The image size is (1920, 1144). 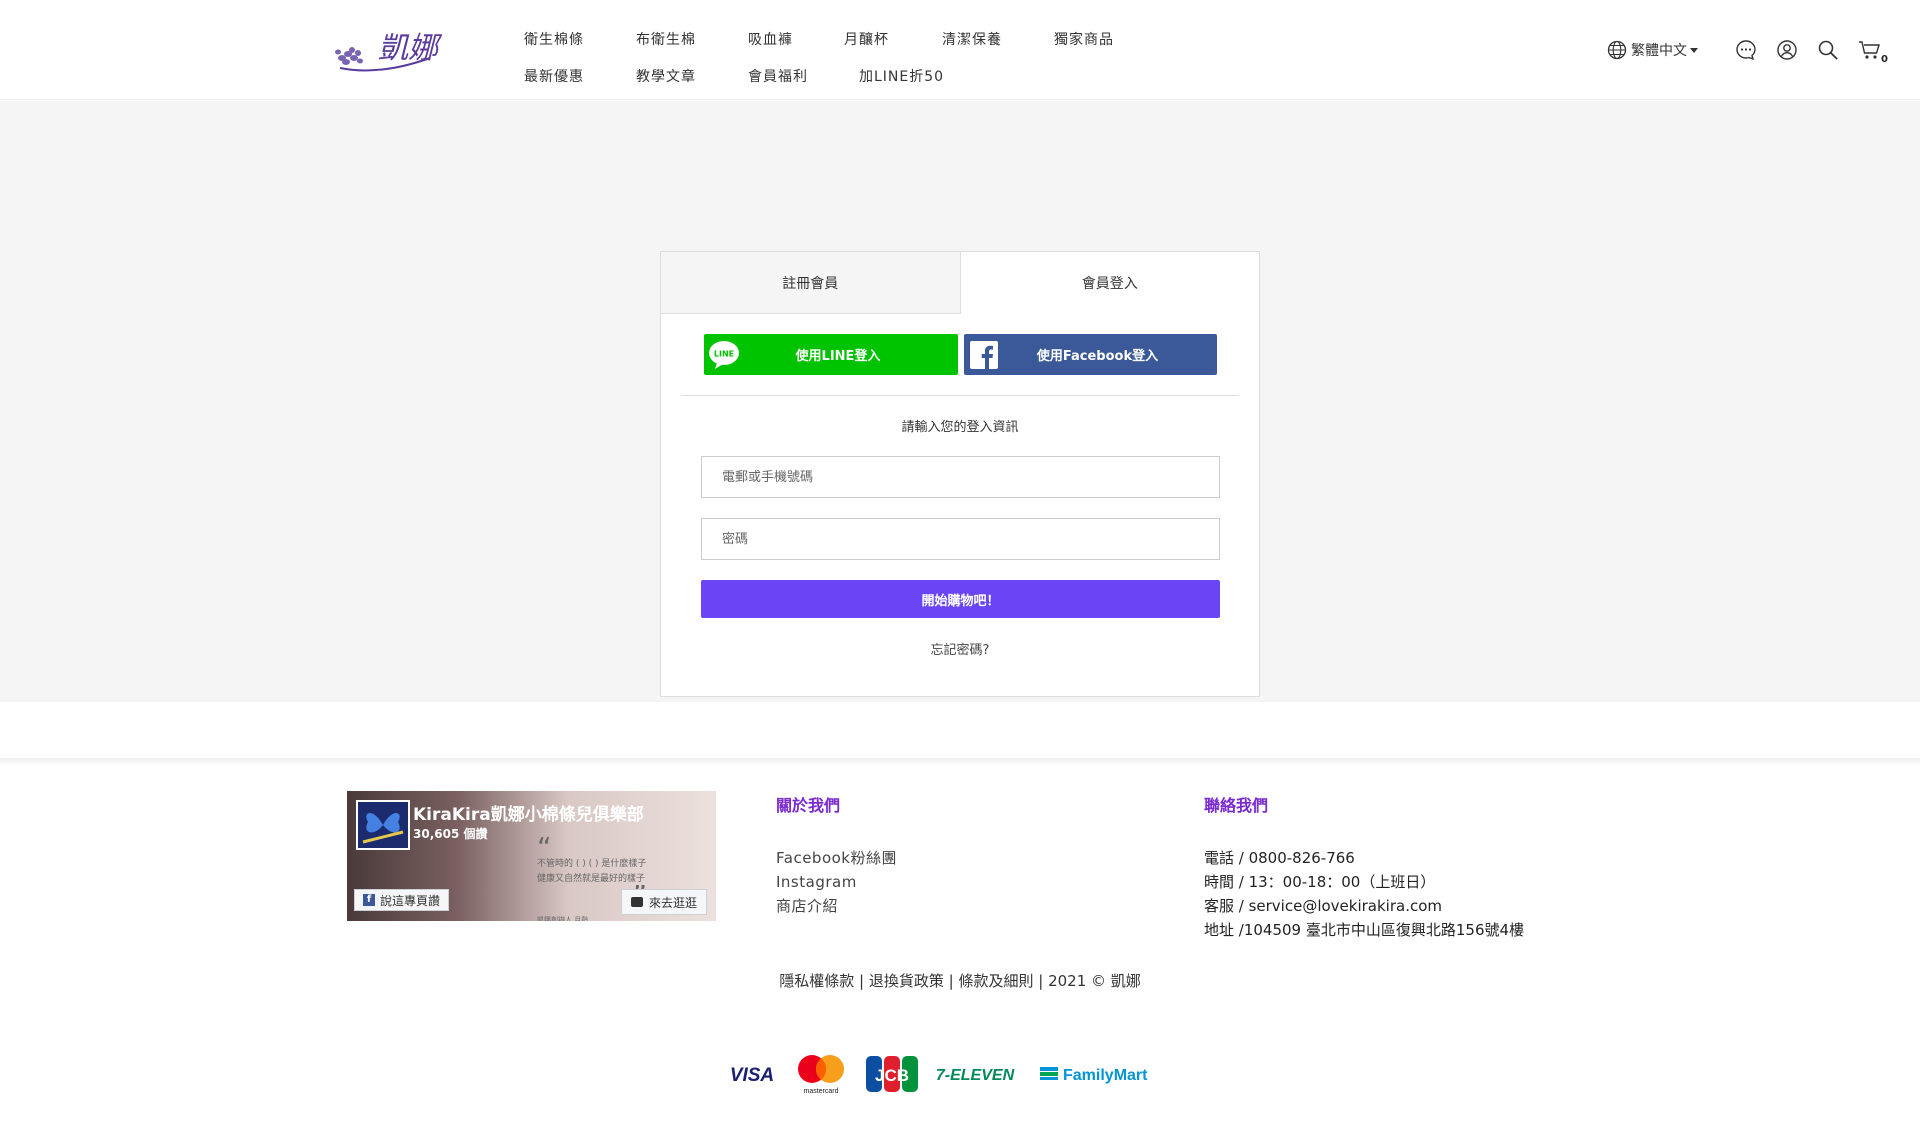 I want to click on contact-phone: 電話 / 0800-826-766, so click(x=1279, y=858).